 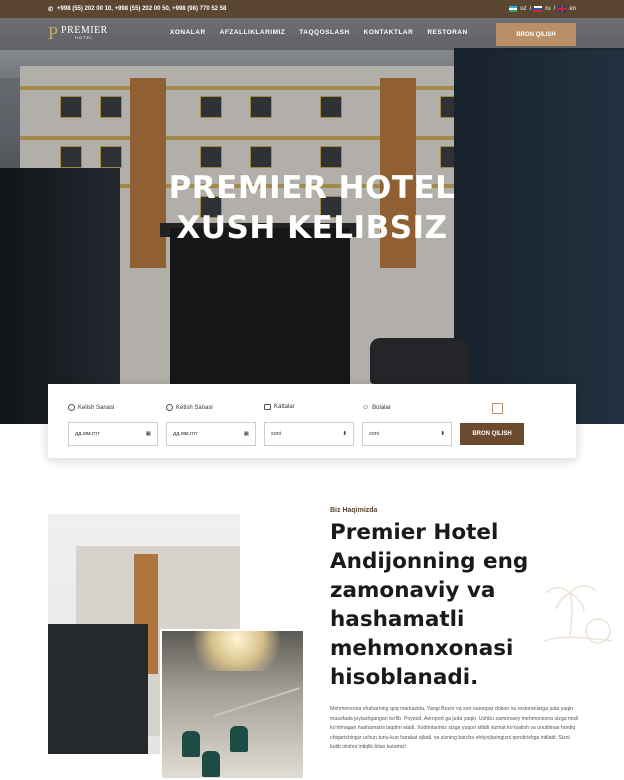 What do you see at coordinates (354, 510) in the screenshot?
I see `about-kicker: Biz Haqimizda` at bounding box center [354, 510].